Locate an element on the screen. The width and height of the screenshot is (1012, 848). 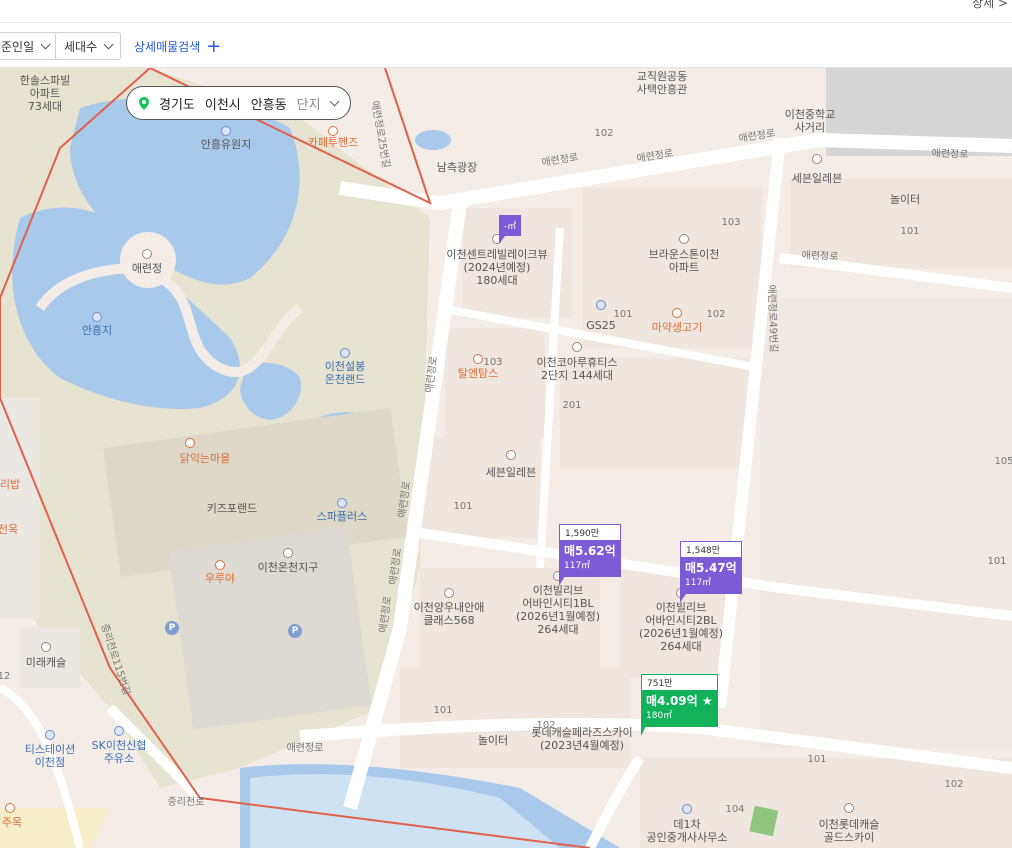
map-label-dongsu: 데1차 is located at coordinates (687, 824).